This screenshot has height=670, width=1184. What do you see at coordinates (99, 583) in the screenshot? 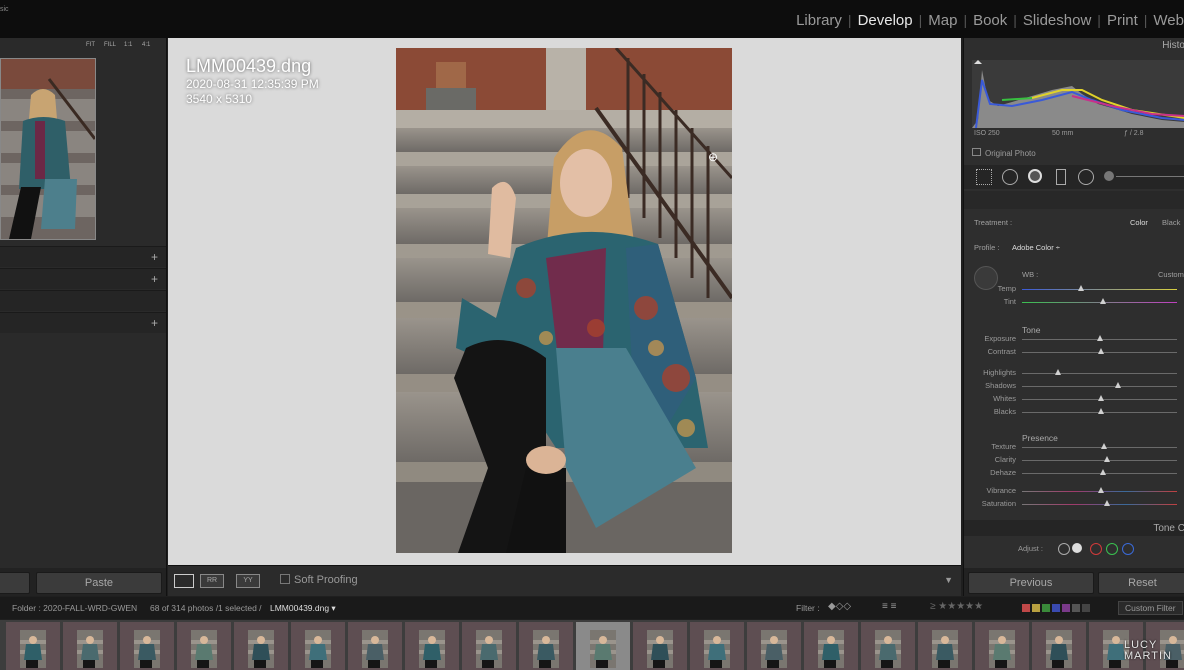
I see `paste-button: Paste` at bounding box center [99, 583].